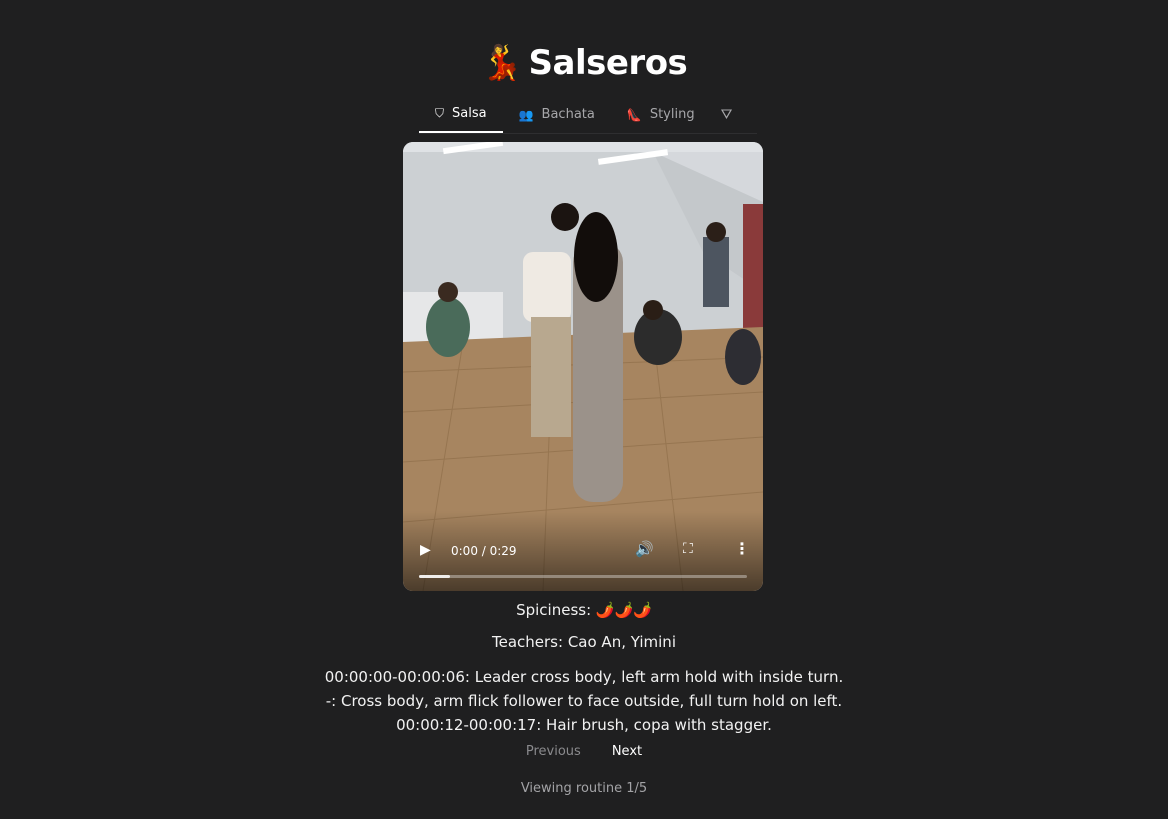 The image size is (1168, 819). I want to click on filter-button: ⛛, so click(727, 114).